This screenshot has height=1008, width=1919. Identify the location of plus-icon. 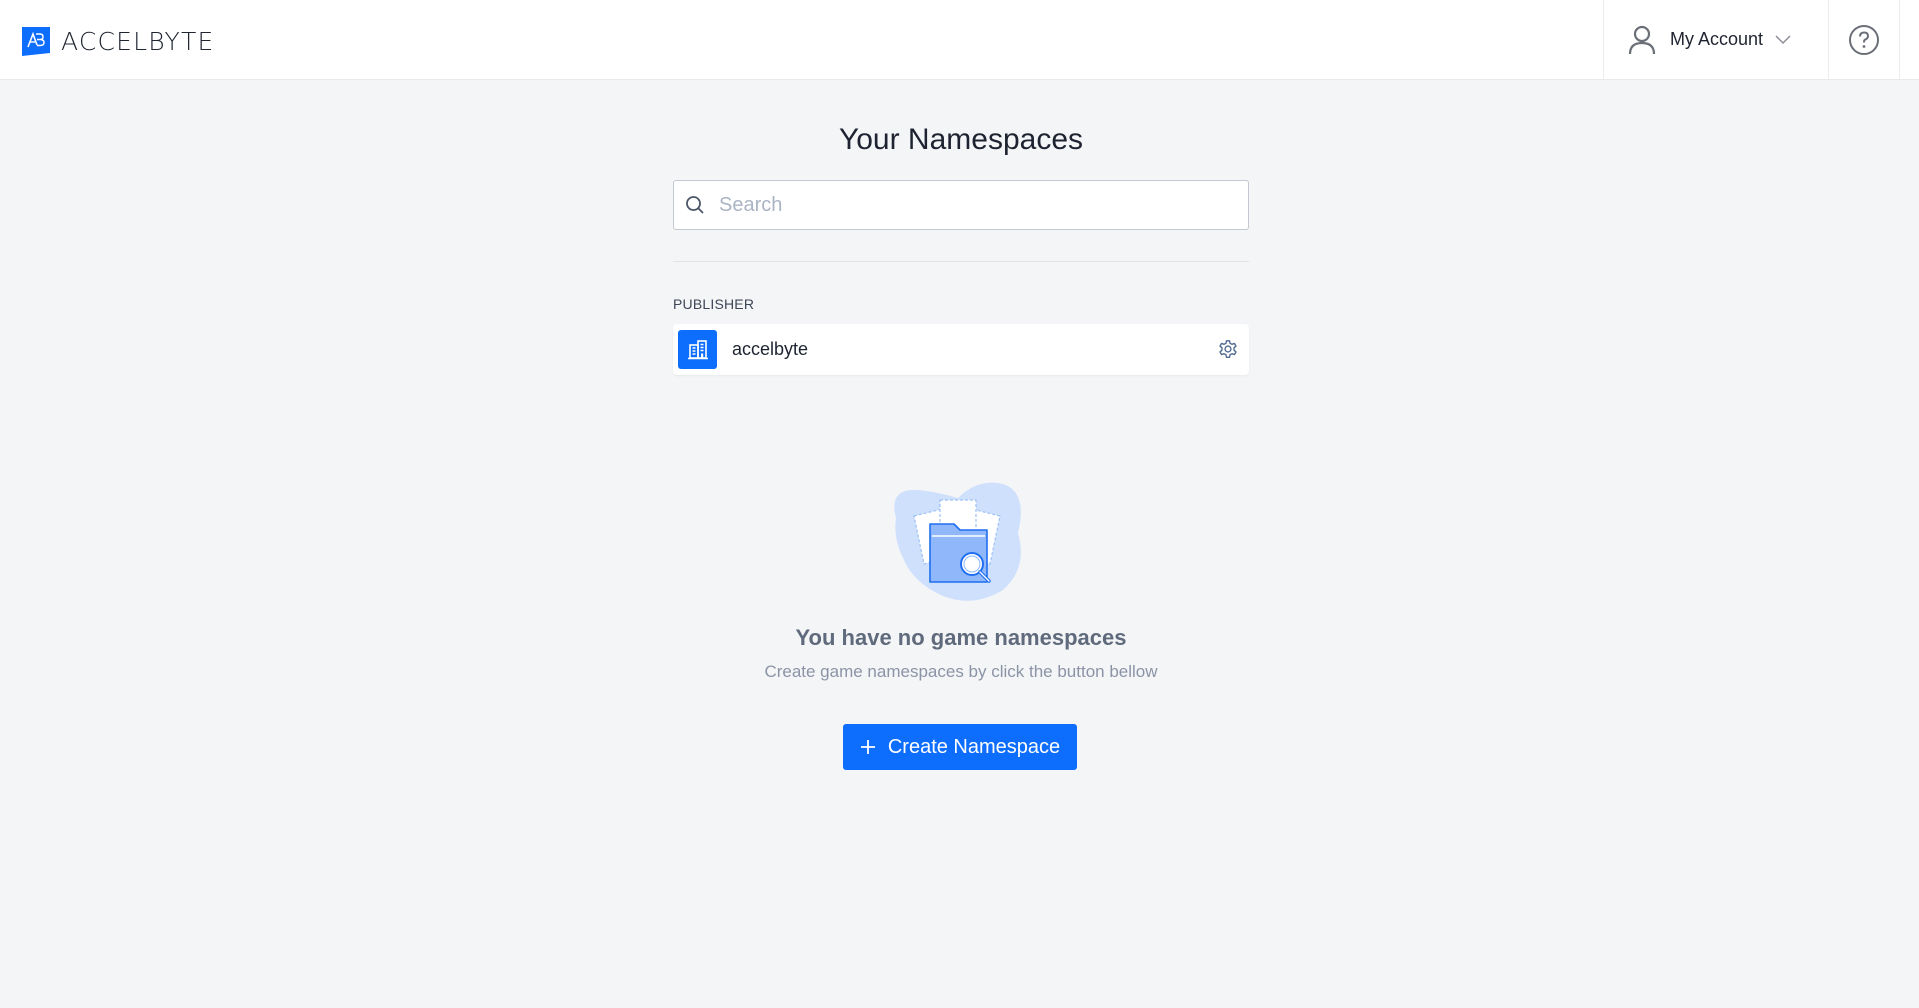
(867, 747).